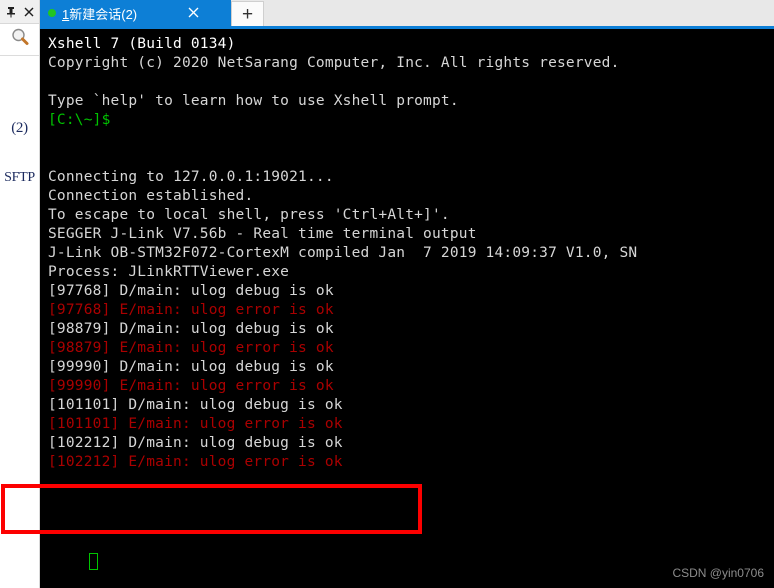 The width and height of the screenshot is (774, 588). I want to click on search-icon, so click(20, 39).